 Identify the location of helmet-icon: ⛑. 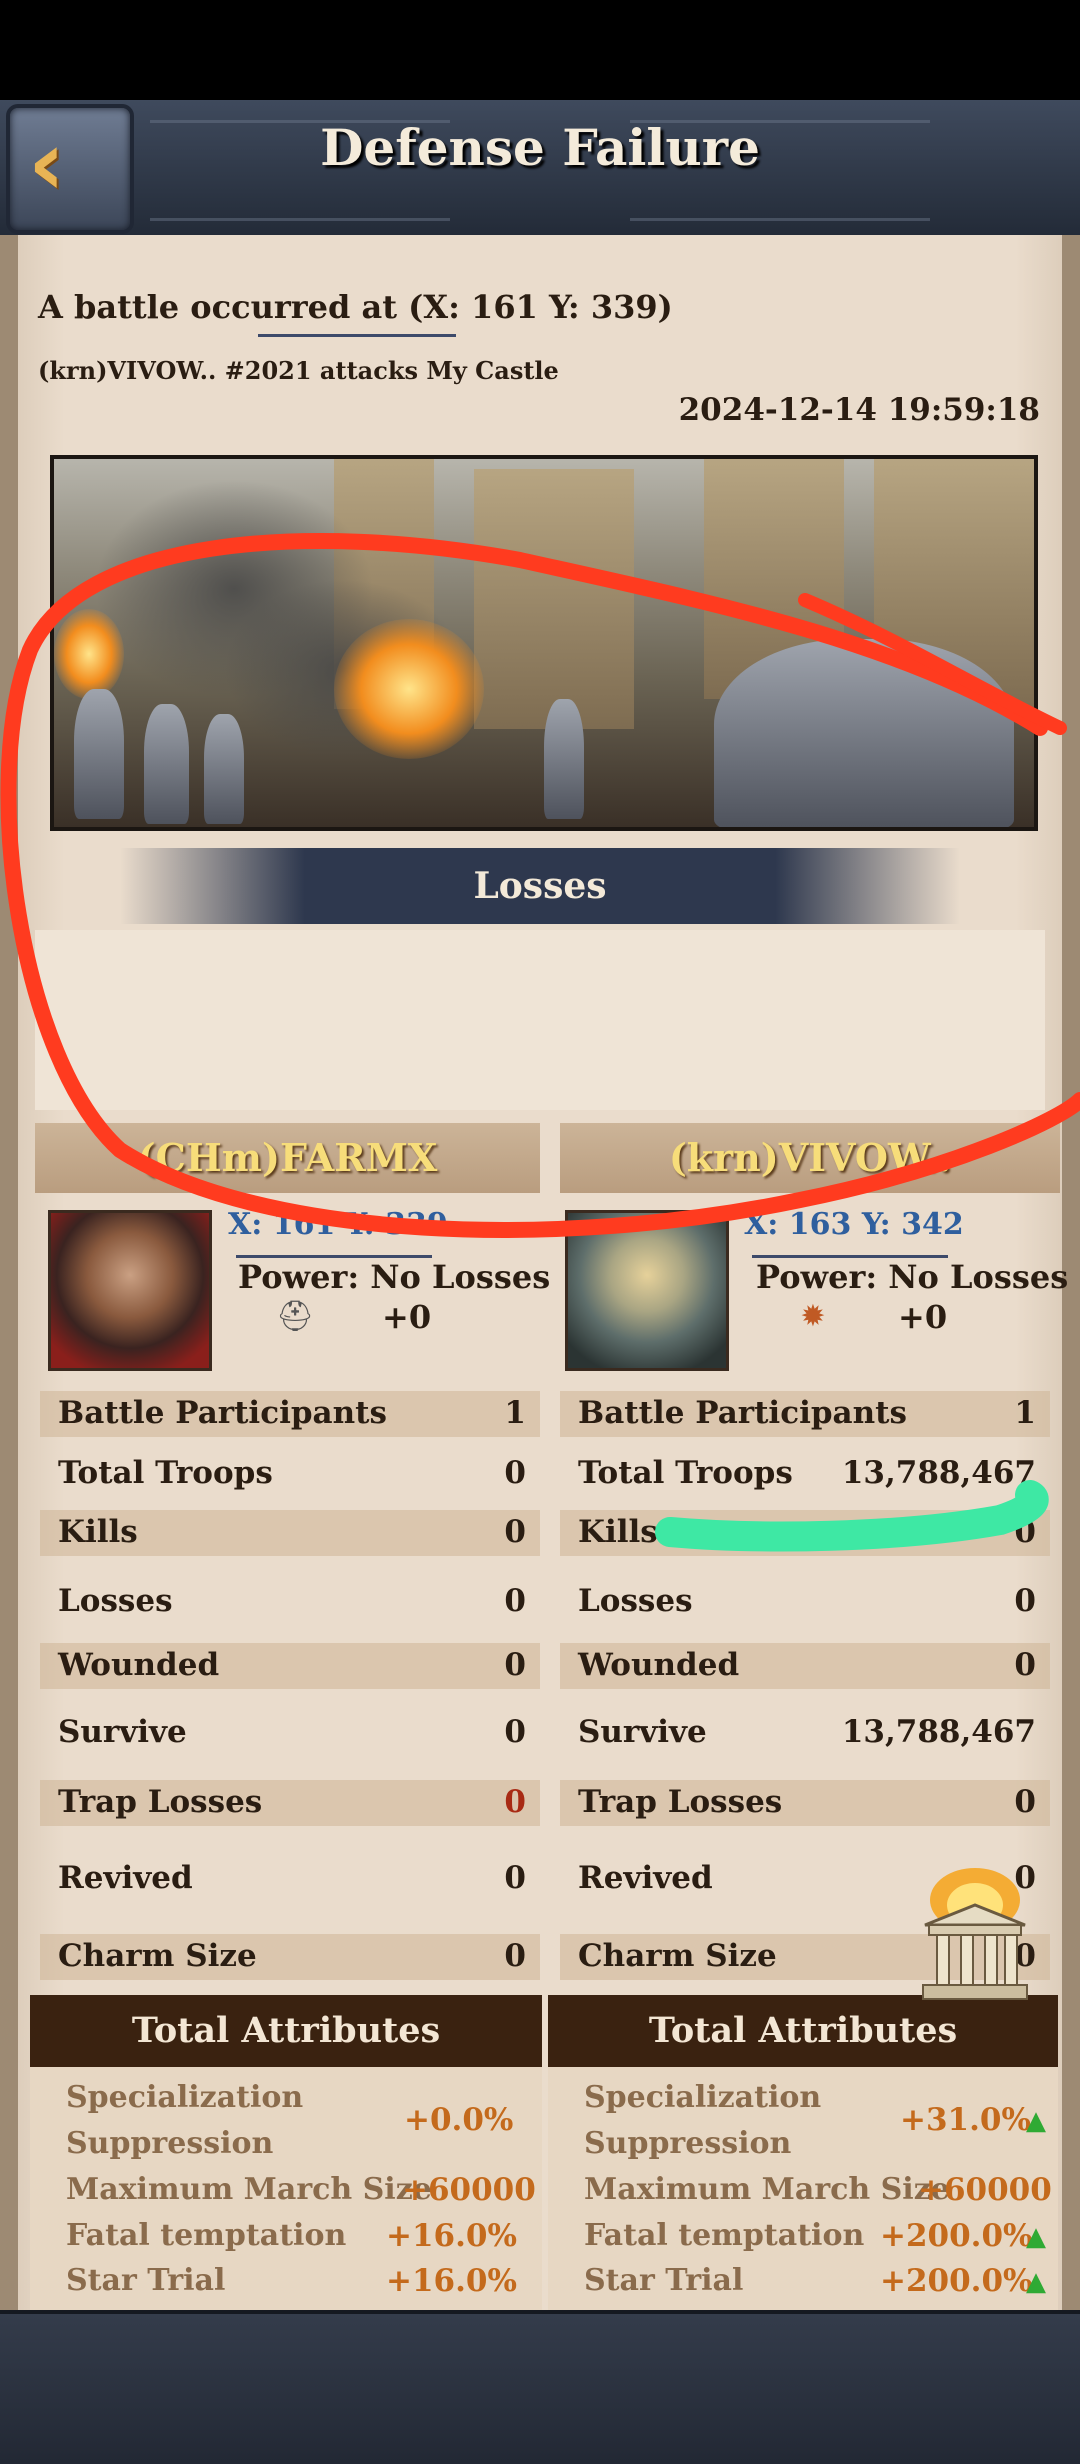
(295, 1316).